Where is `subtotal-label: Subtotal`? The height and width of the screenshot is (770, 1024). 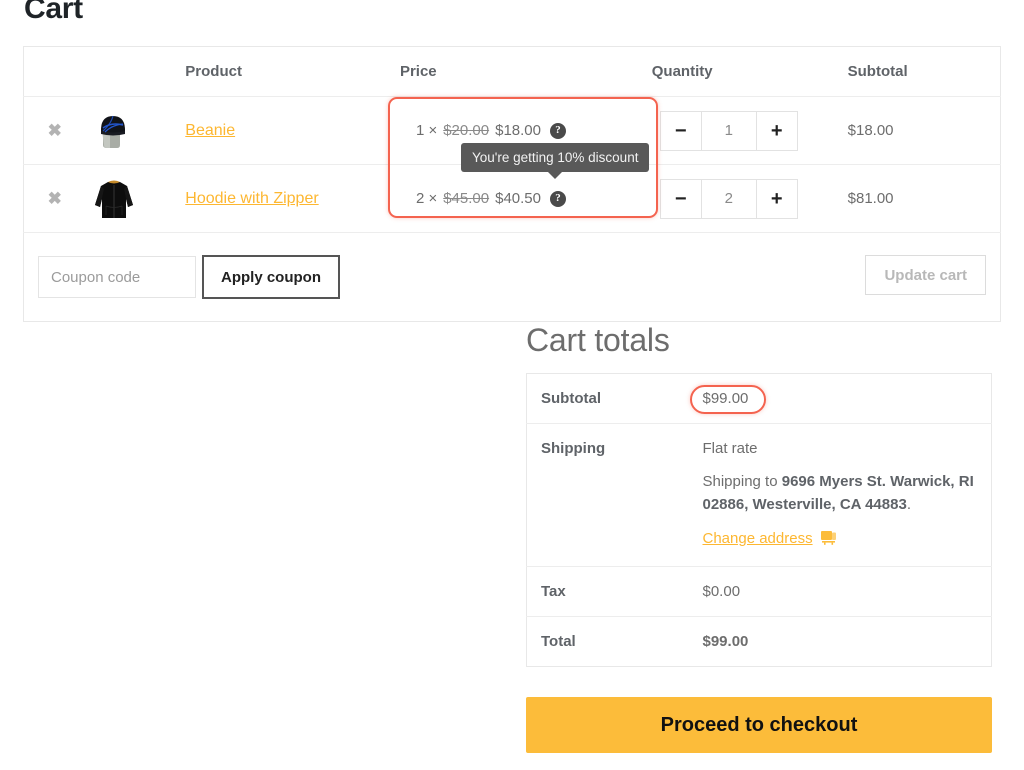
subtotal-label: Subtotal is located at coordinates (614, 398).